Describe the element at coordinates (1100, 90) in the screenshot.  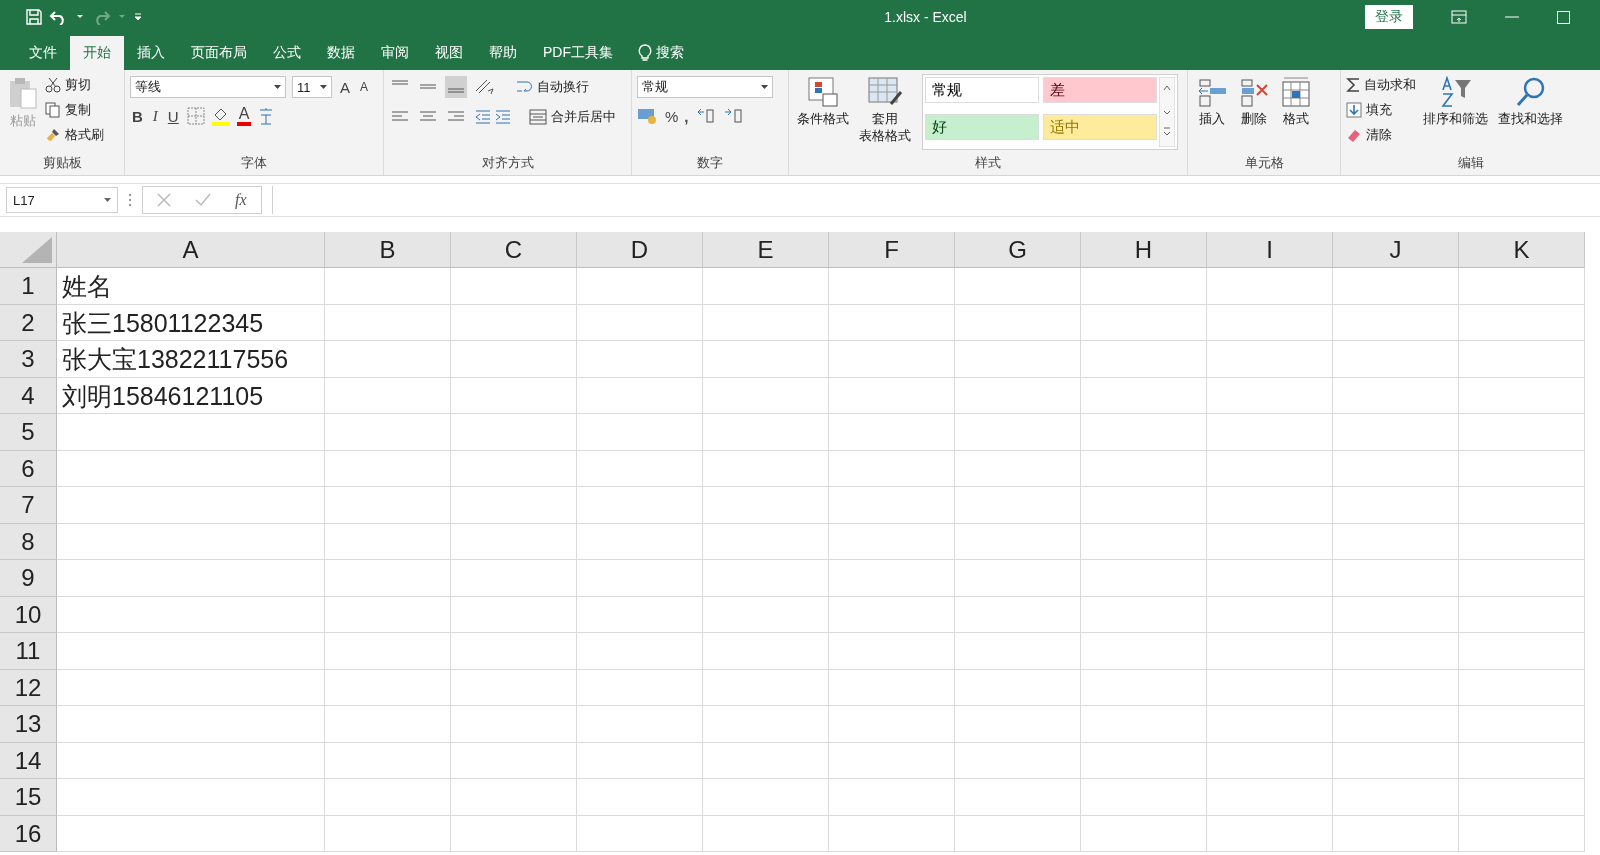
I see `cell-style: 差` at that location.